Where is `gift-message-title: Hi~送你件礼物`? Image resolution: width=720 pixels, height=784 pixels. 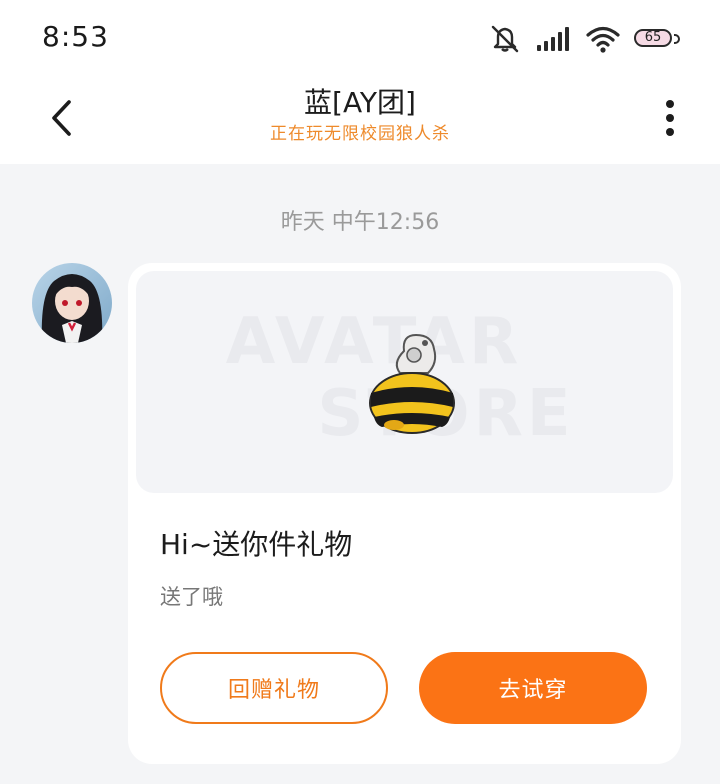
gift-message-title: Hi~送你件礼物 is located at coordinates (256, 544).